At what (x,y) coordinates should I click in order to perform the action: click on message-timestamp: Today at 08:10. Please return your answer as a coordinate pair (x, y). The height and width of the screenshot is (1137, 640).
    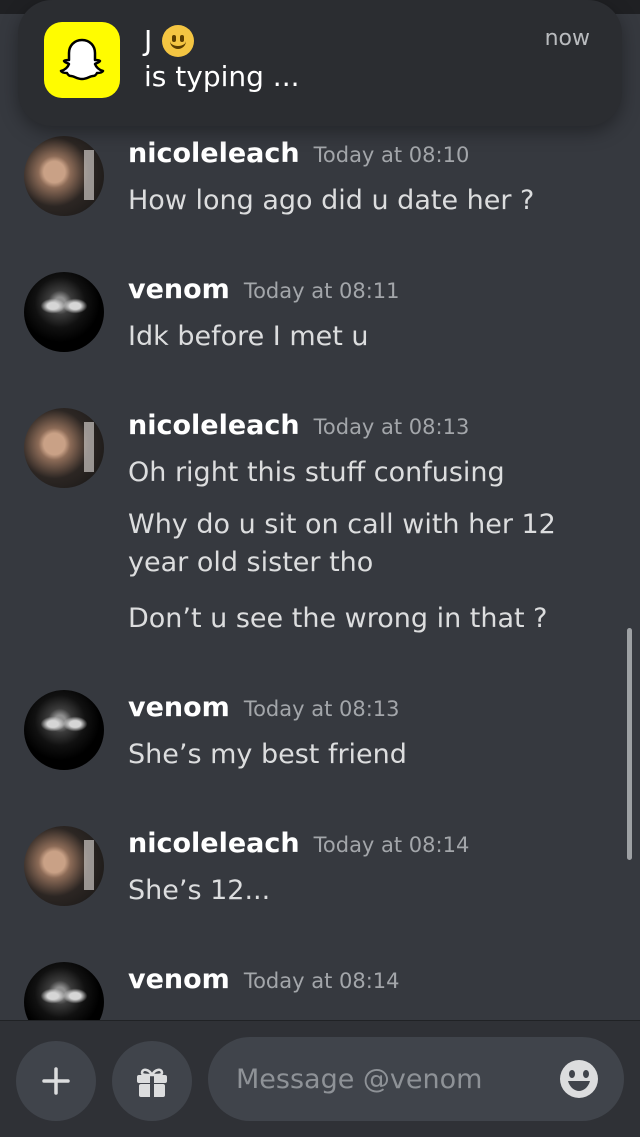
    Looking at the image, I should click on (391, 155).